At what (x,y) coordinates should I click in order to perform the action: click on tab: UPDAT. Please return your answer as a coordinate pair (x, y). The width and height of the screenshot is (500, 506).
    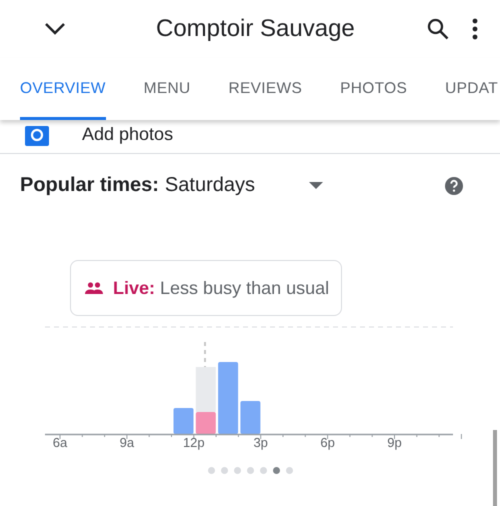
    Looking at the image, I should click on (471, 89).